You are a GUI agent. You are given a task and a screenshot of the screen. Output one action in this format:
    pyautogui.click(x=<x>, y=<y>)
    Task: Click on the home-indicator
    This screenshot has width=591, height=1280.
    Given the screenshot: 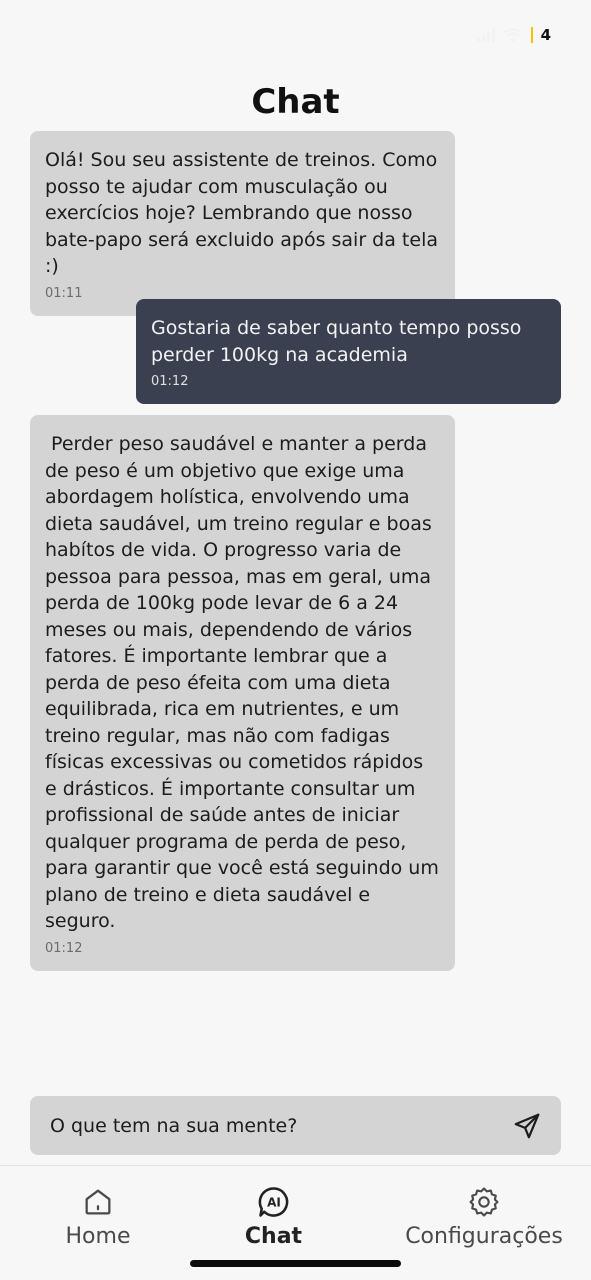 What is the action you would take?
    pyautogui.click(x=295, y=1263)
    